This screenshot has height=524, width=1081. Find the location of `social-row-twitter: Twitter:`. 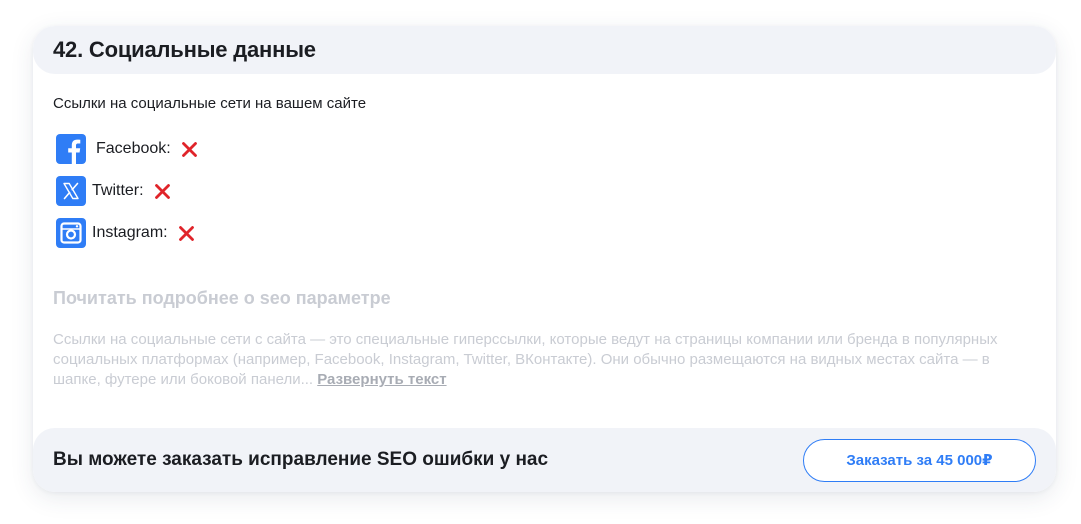

social-row-twitter: Twitter: is located at coordinates (127, 191).